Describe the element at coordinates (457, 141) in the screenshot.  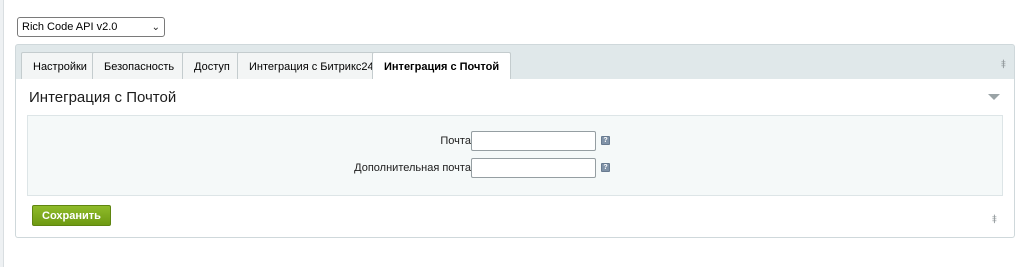
I see `mail-label: Почта:` at that location.